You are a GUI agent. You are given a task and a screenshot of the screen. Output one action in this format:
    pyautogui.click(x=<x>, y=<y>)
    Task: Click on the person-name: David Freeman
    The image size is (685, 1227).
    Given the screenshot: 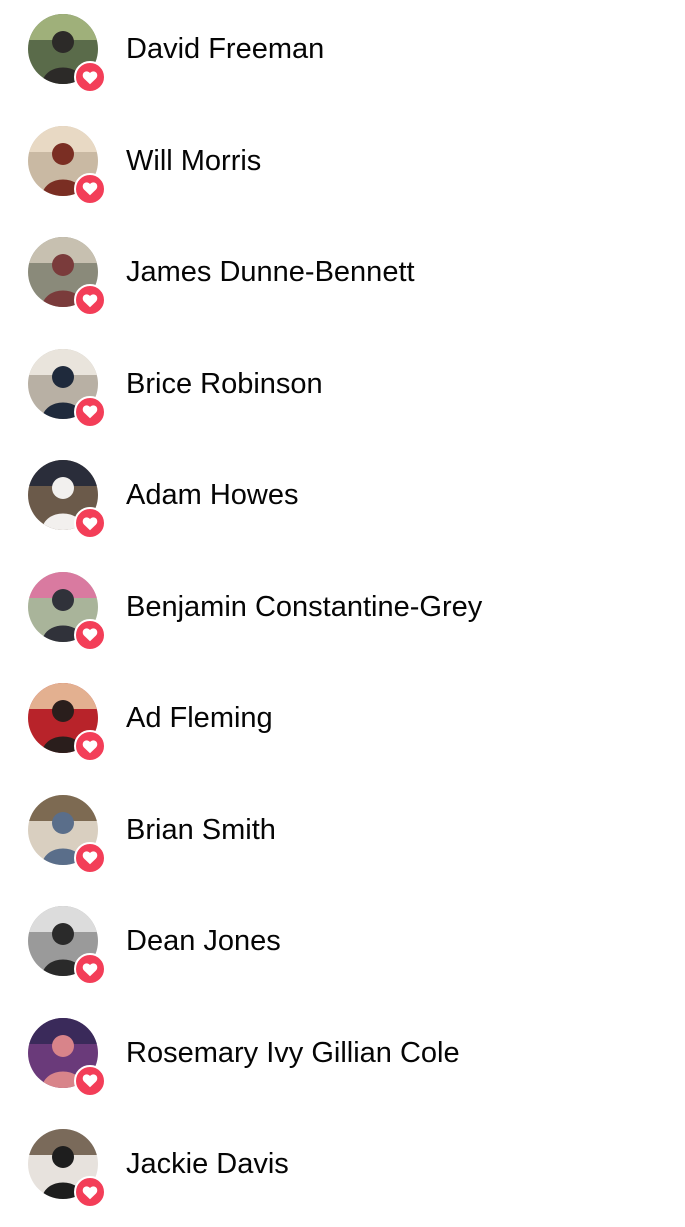 What is the action you would take?
    pyautogui.click(x=225, y=49)
    